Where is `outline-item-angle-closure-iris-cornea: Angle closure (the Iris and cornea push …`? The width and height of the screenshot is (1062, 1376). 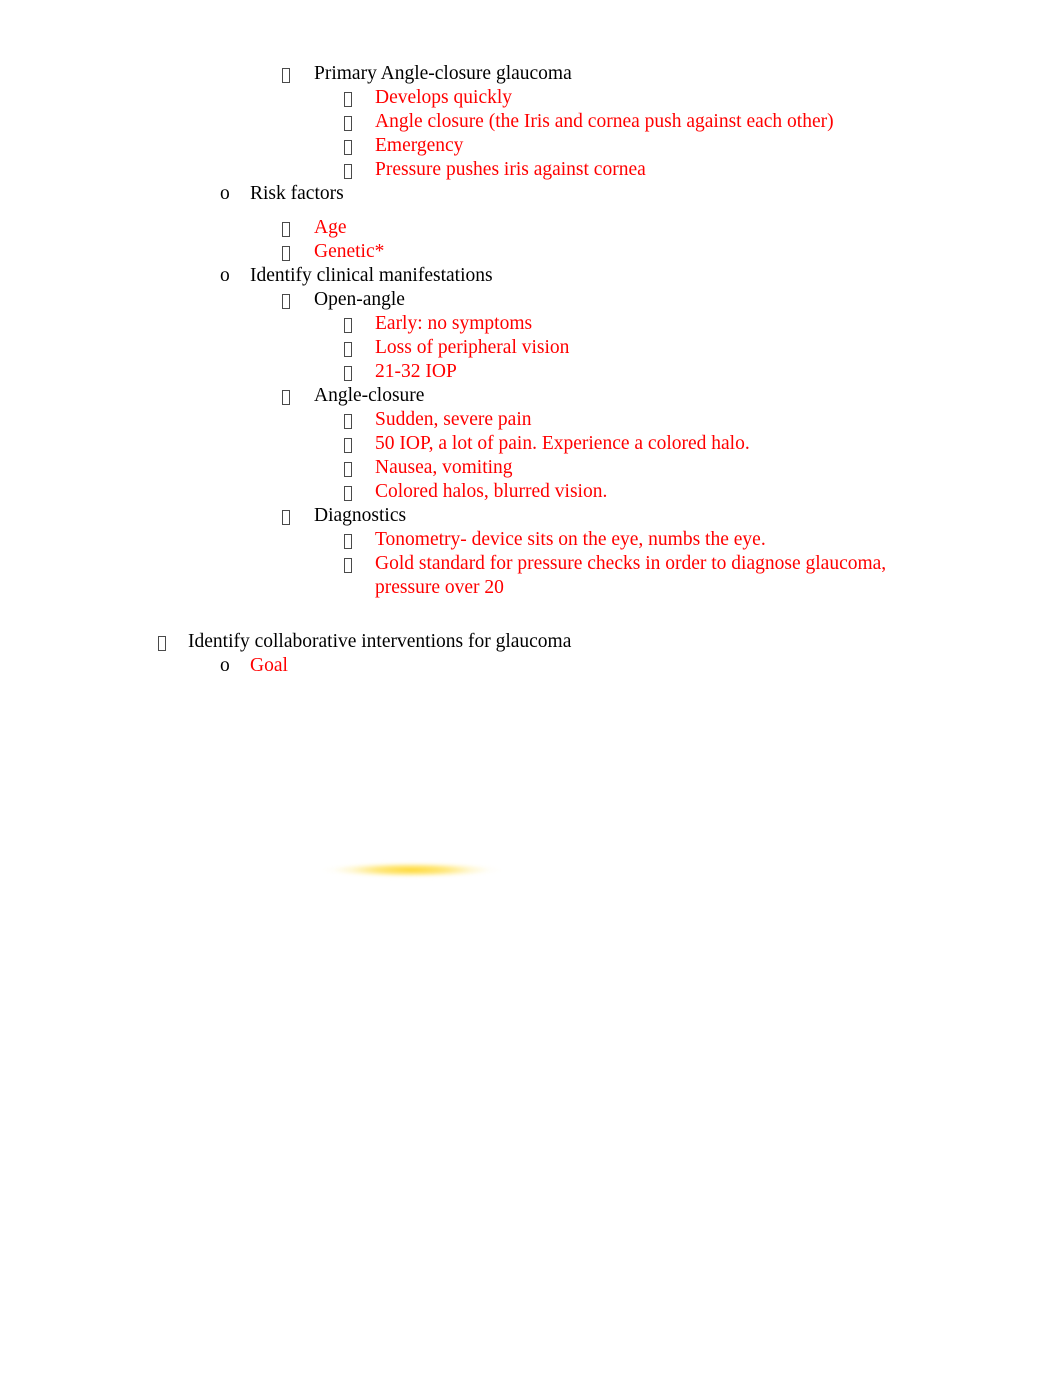 outline-item-angle-closure-iris-cornea: Angle closure (the Iris and cornea push … is located at coordinates (703, 122).